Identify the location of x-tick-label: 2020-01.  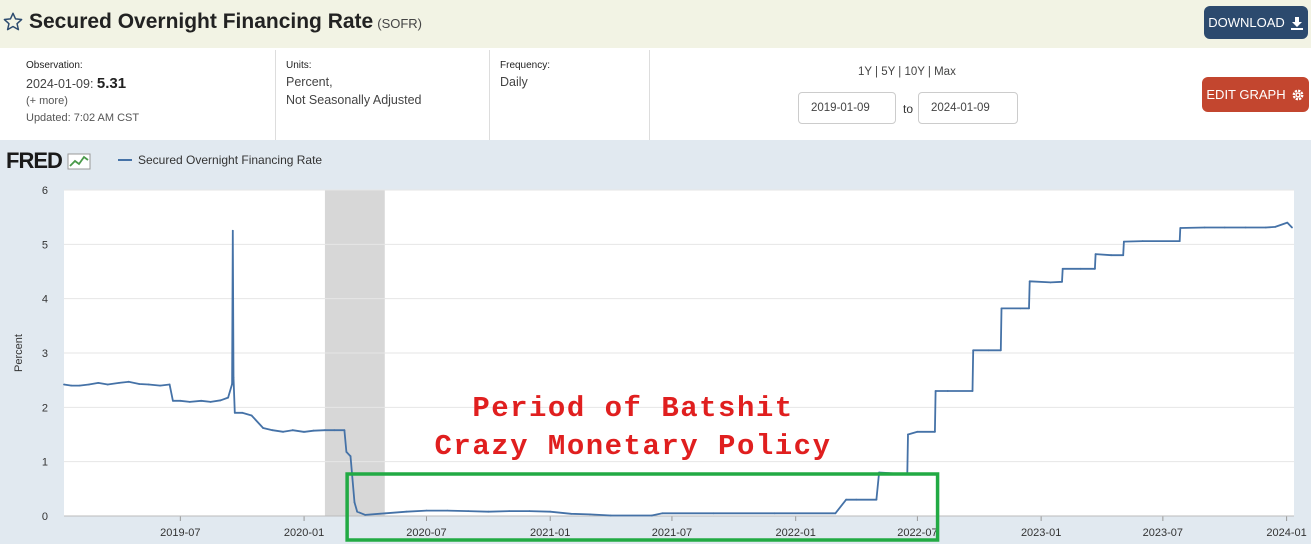
(304, 533).